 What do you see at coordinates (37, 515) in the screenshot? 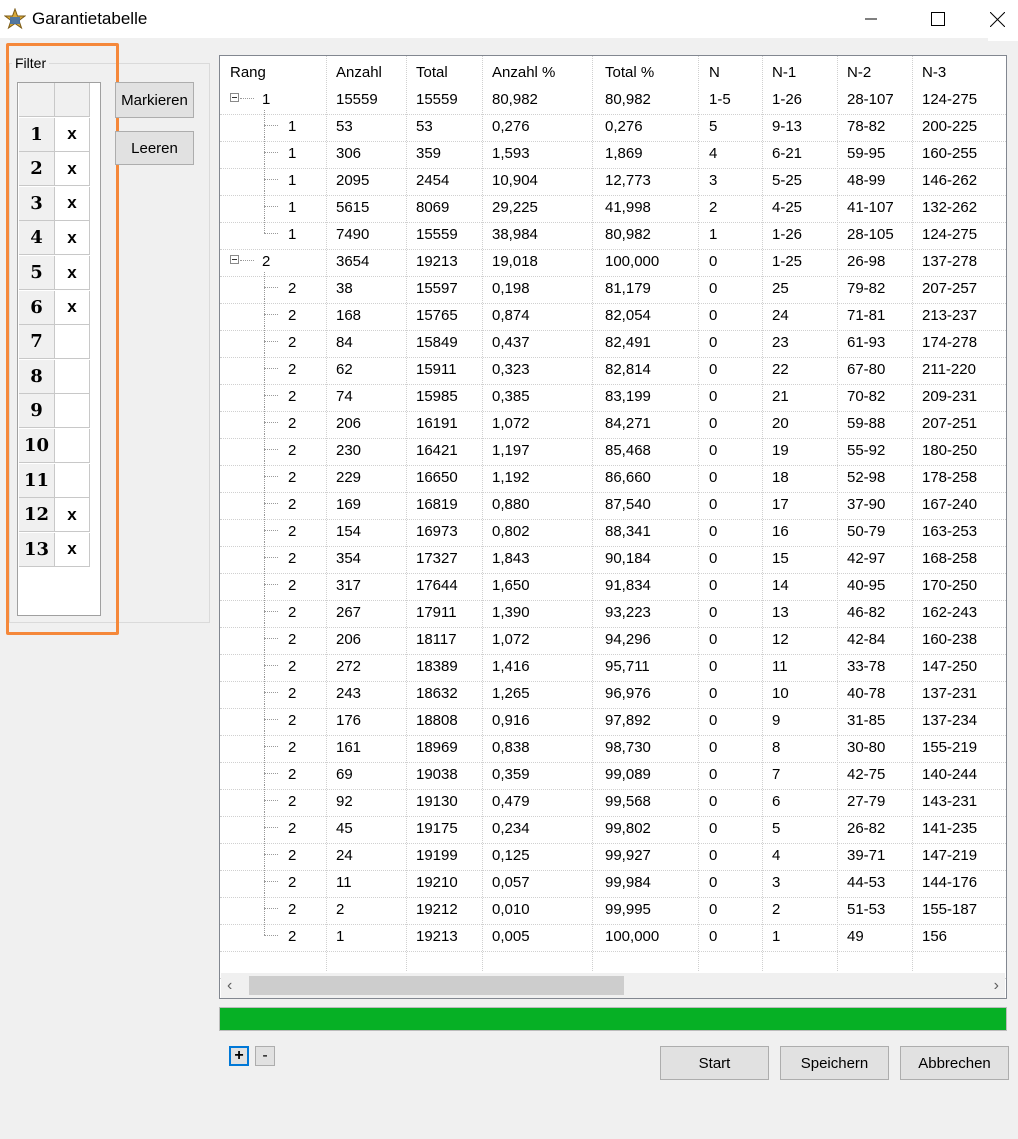
I see `filter-row-number: 12` at bounding box center [37, 515].